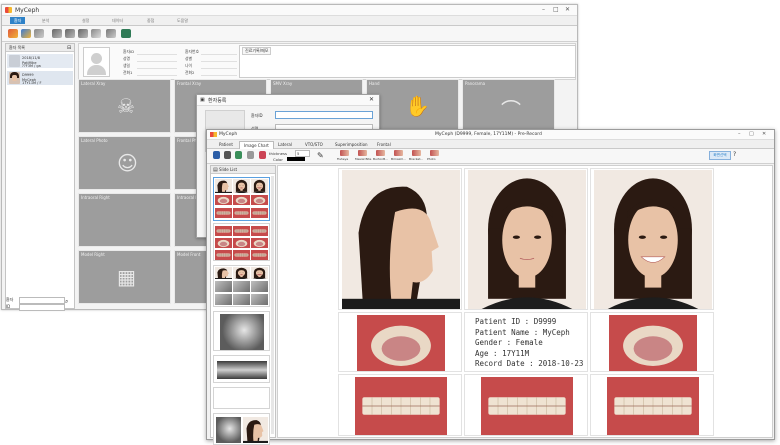 This screenshot has height=445, width=780. Describe the element at coordinates (431, 159) in the screenshot. I see `tool-label: Photo` at that location.